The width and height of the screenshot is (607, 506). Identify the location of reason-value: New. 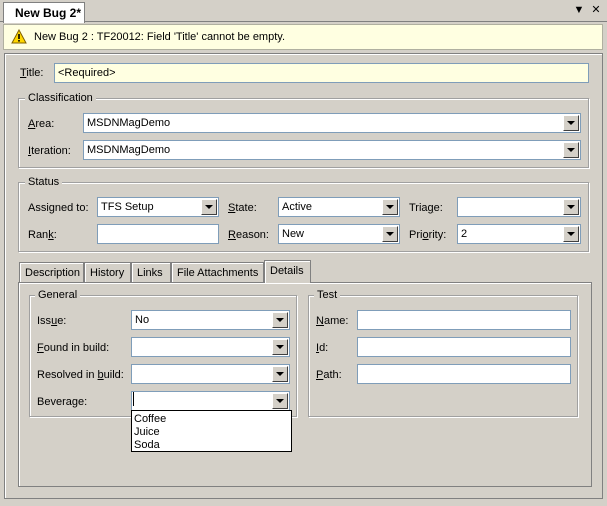
(293, 234).